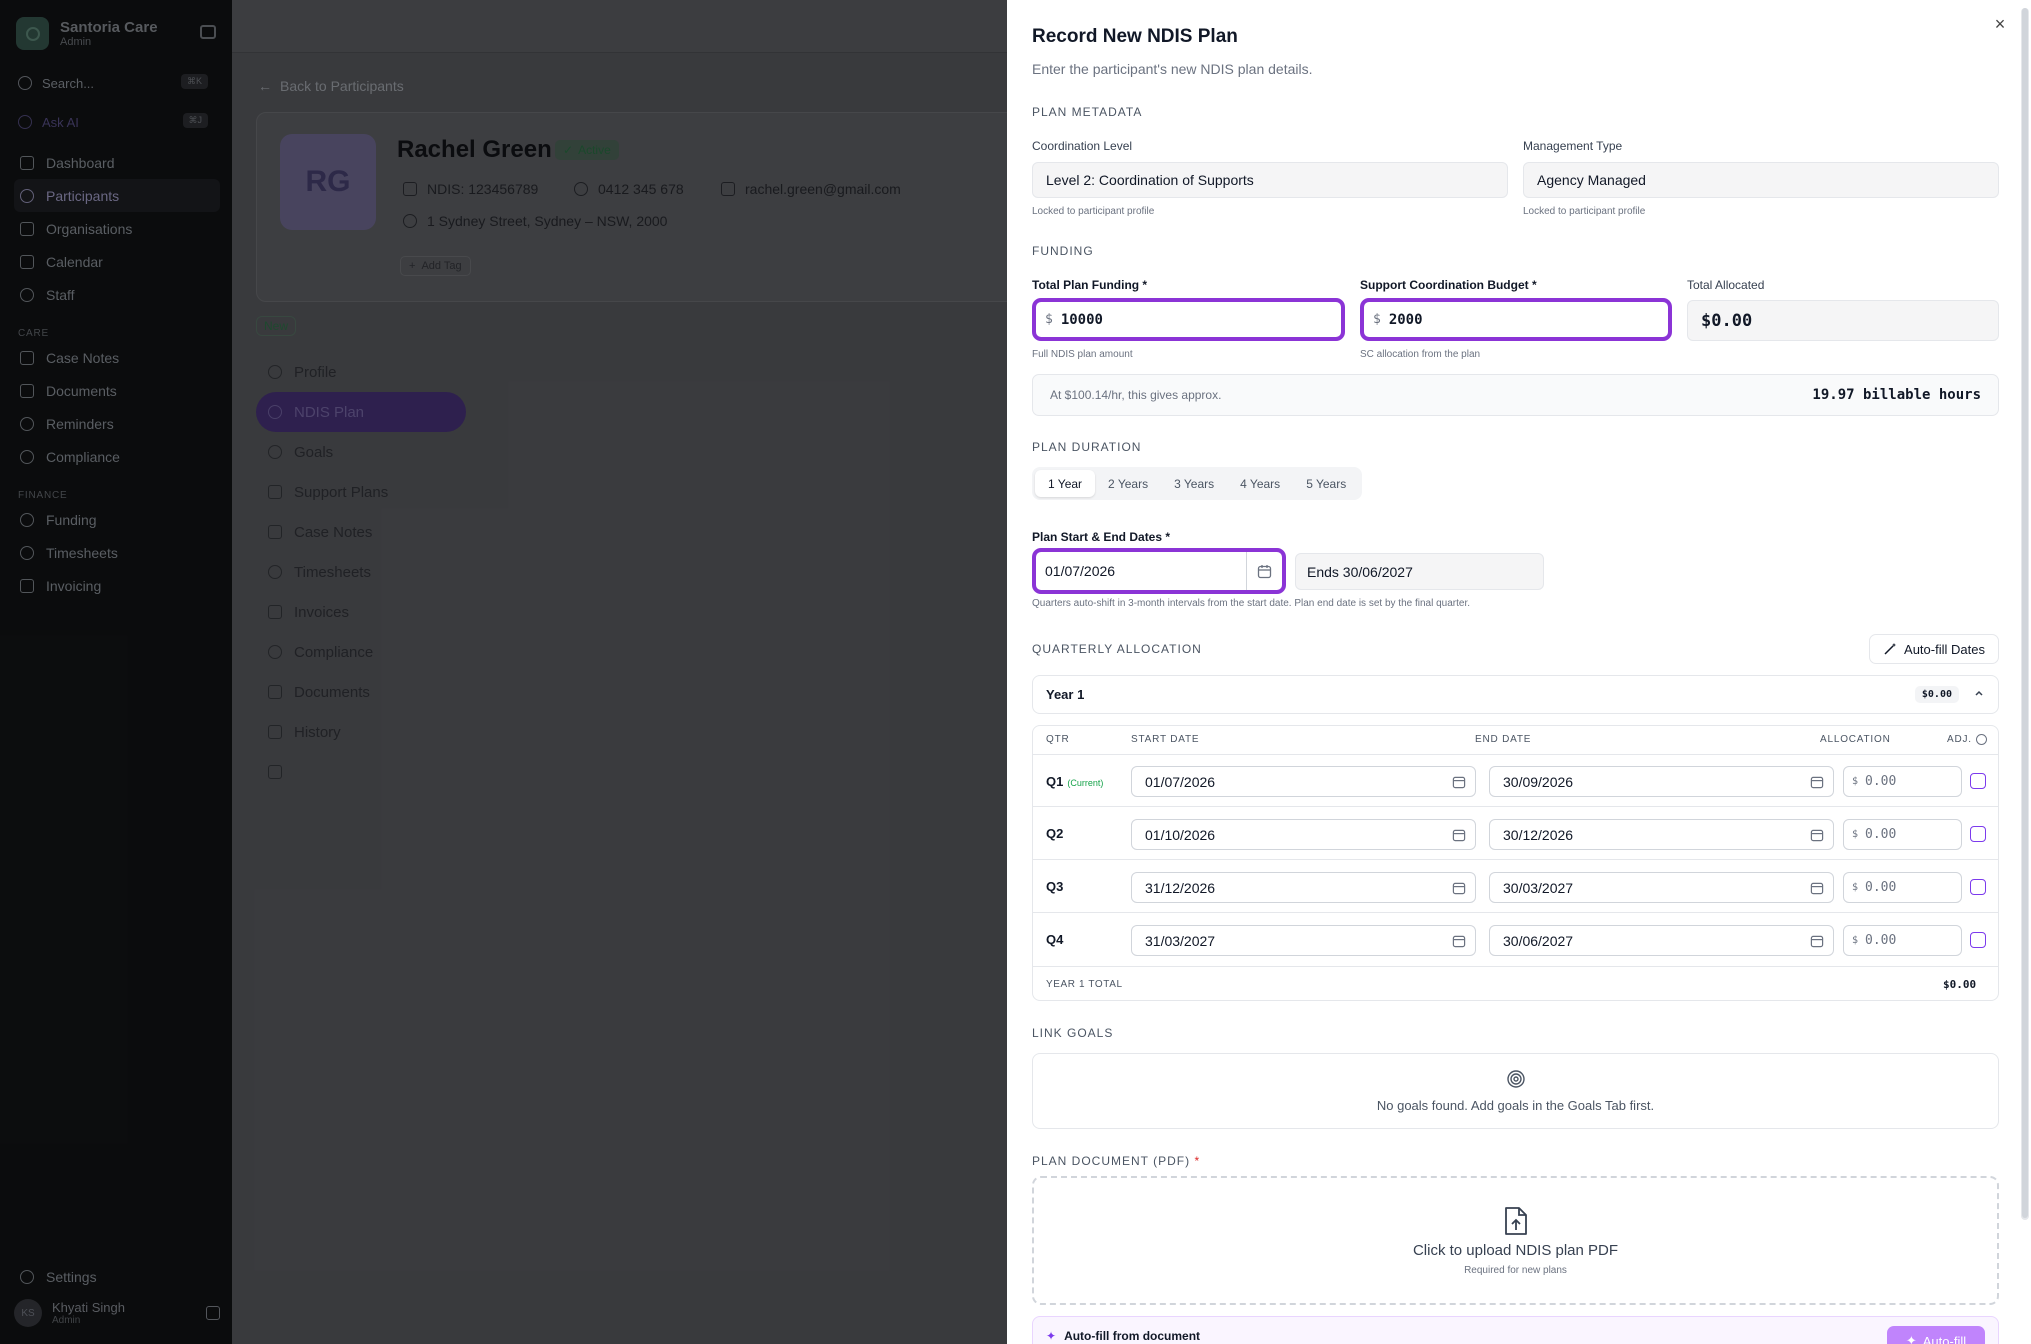  What do you see at coordinates (1082, 146) in the screenshot?
I see `coordination-level-label: Coordination Level` at bounding box center [1082, 146].